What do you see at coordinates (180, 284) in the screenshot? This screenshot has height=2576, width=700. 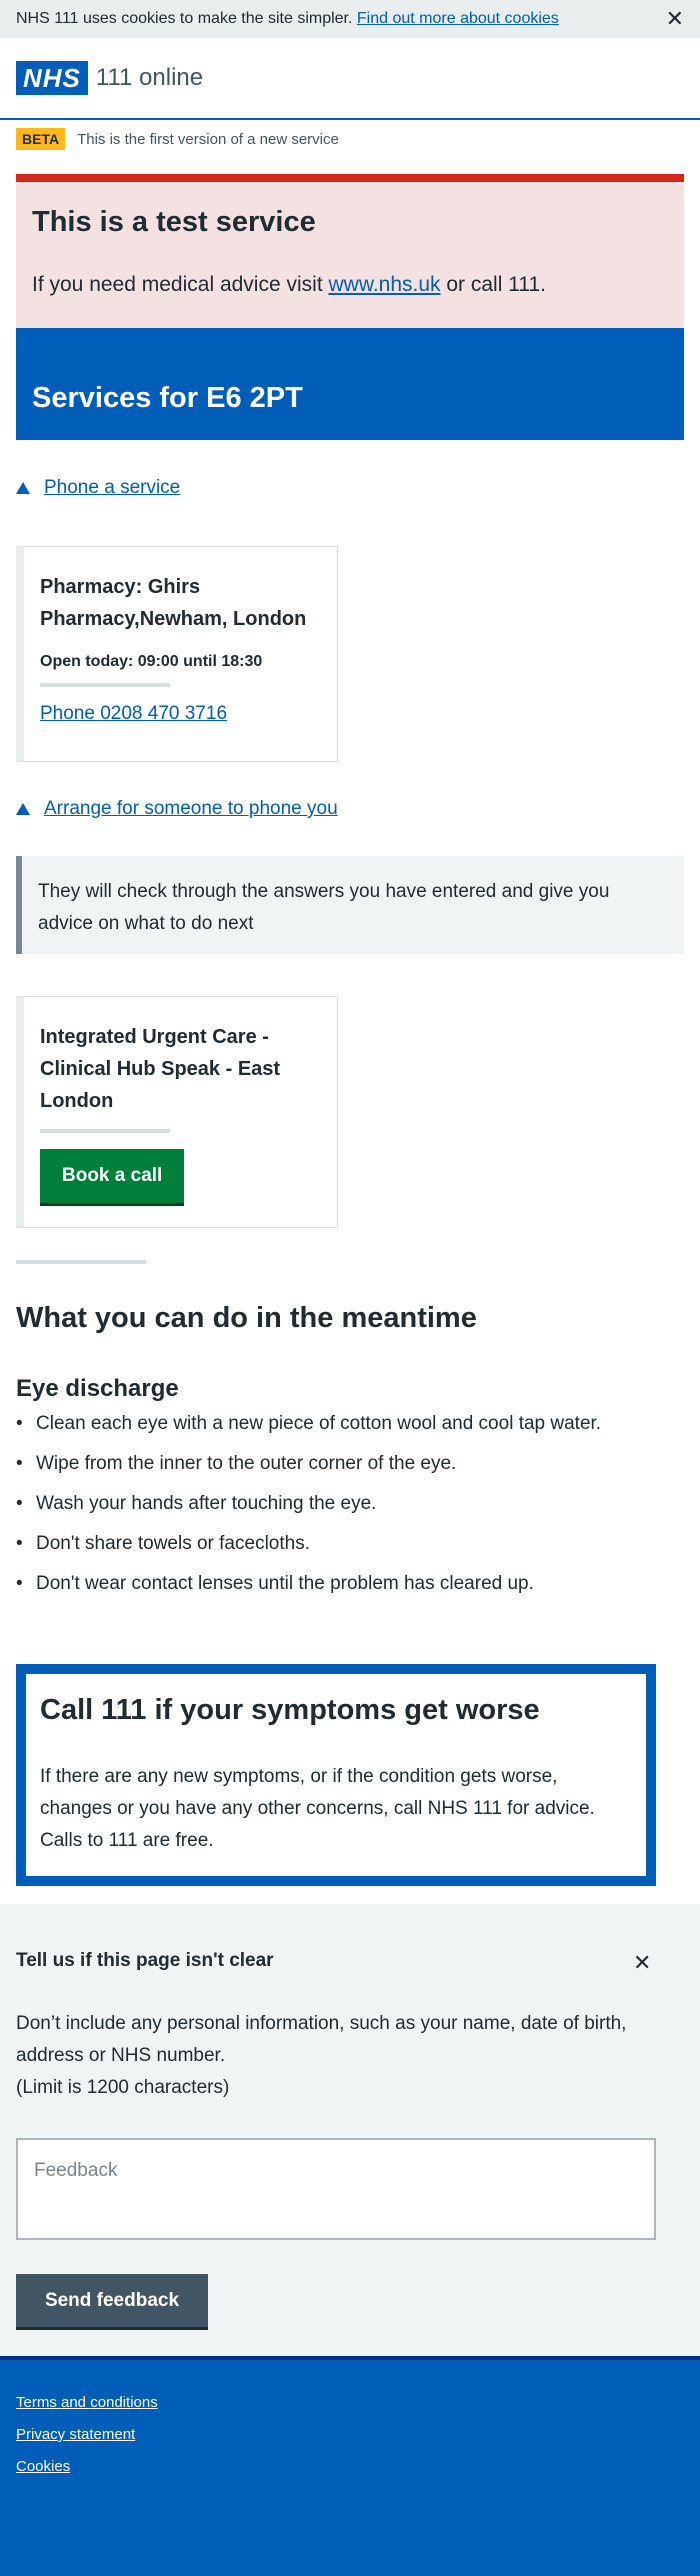 I see `test-notice-prefix: If you need medical advice visit` at bounding box center [180, 284].